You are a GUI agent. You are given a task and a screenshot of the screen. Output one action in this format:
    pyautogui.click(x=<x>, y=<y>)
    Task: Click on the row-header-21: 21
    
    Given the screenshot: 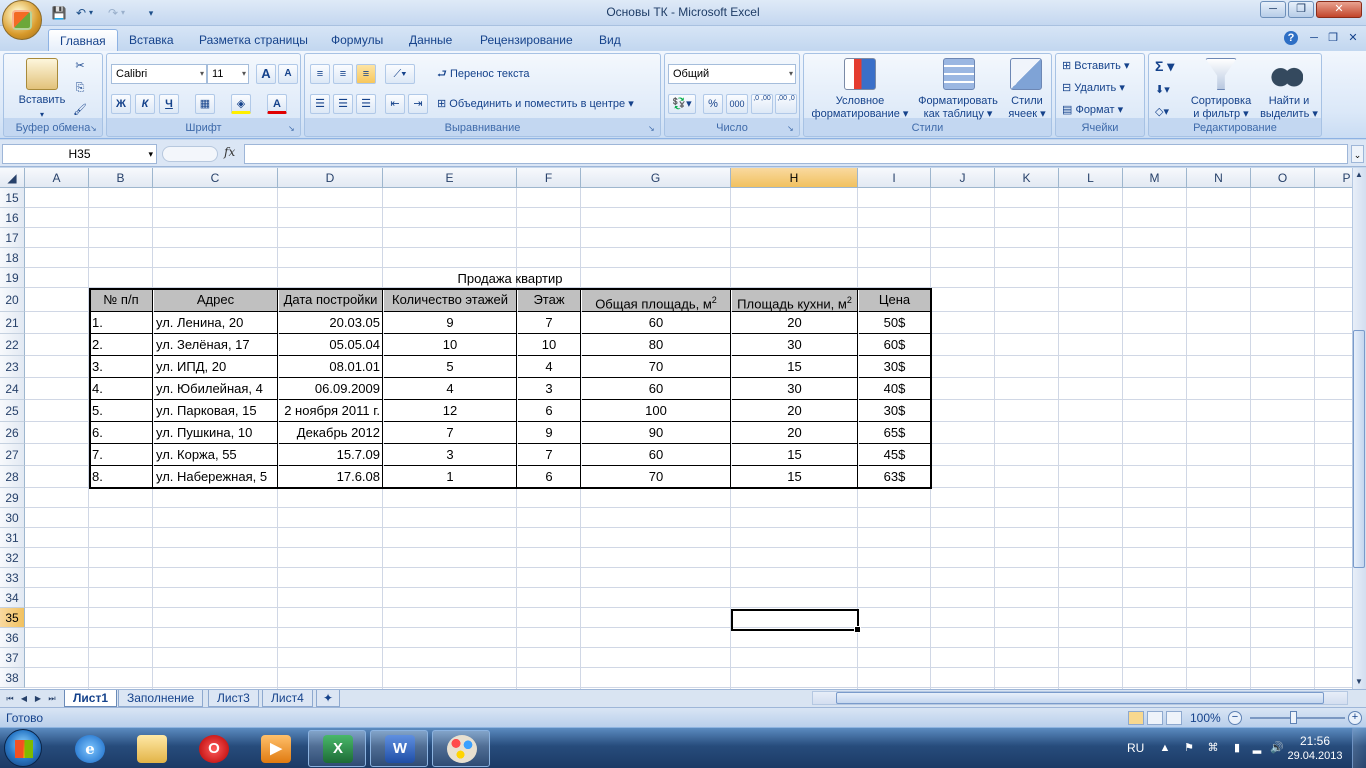 What is the action you would take?
    pyautogui.click(x=12, y=323)
    